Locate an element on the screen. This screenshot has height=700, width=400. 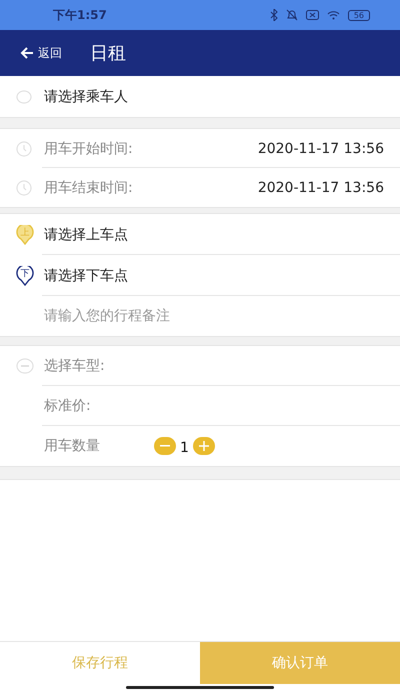
location-pin-icon: 下 is located at coordinates (25, 276).